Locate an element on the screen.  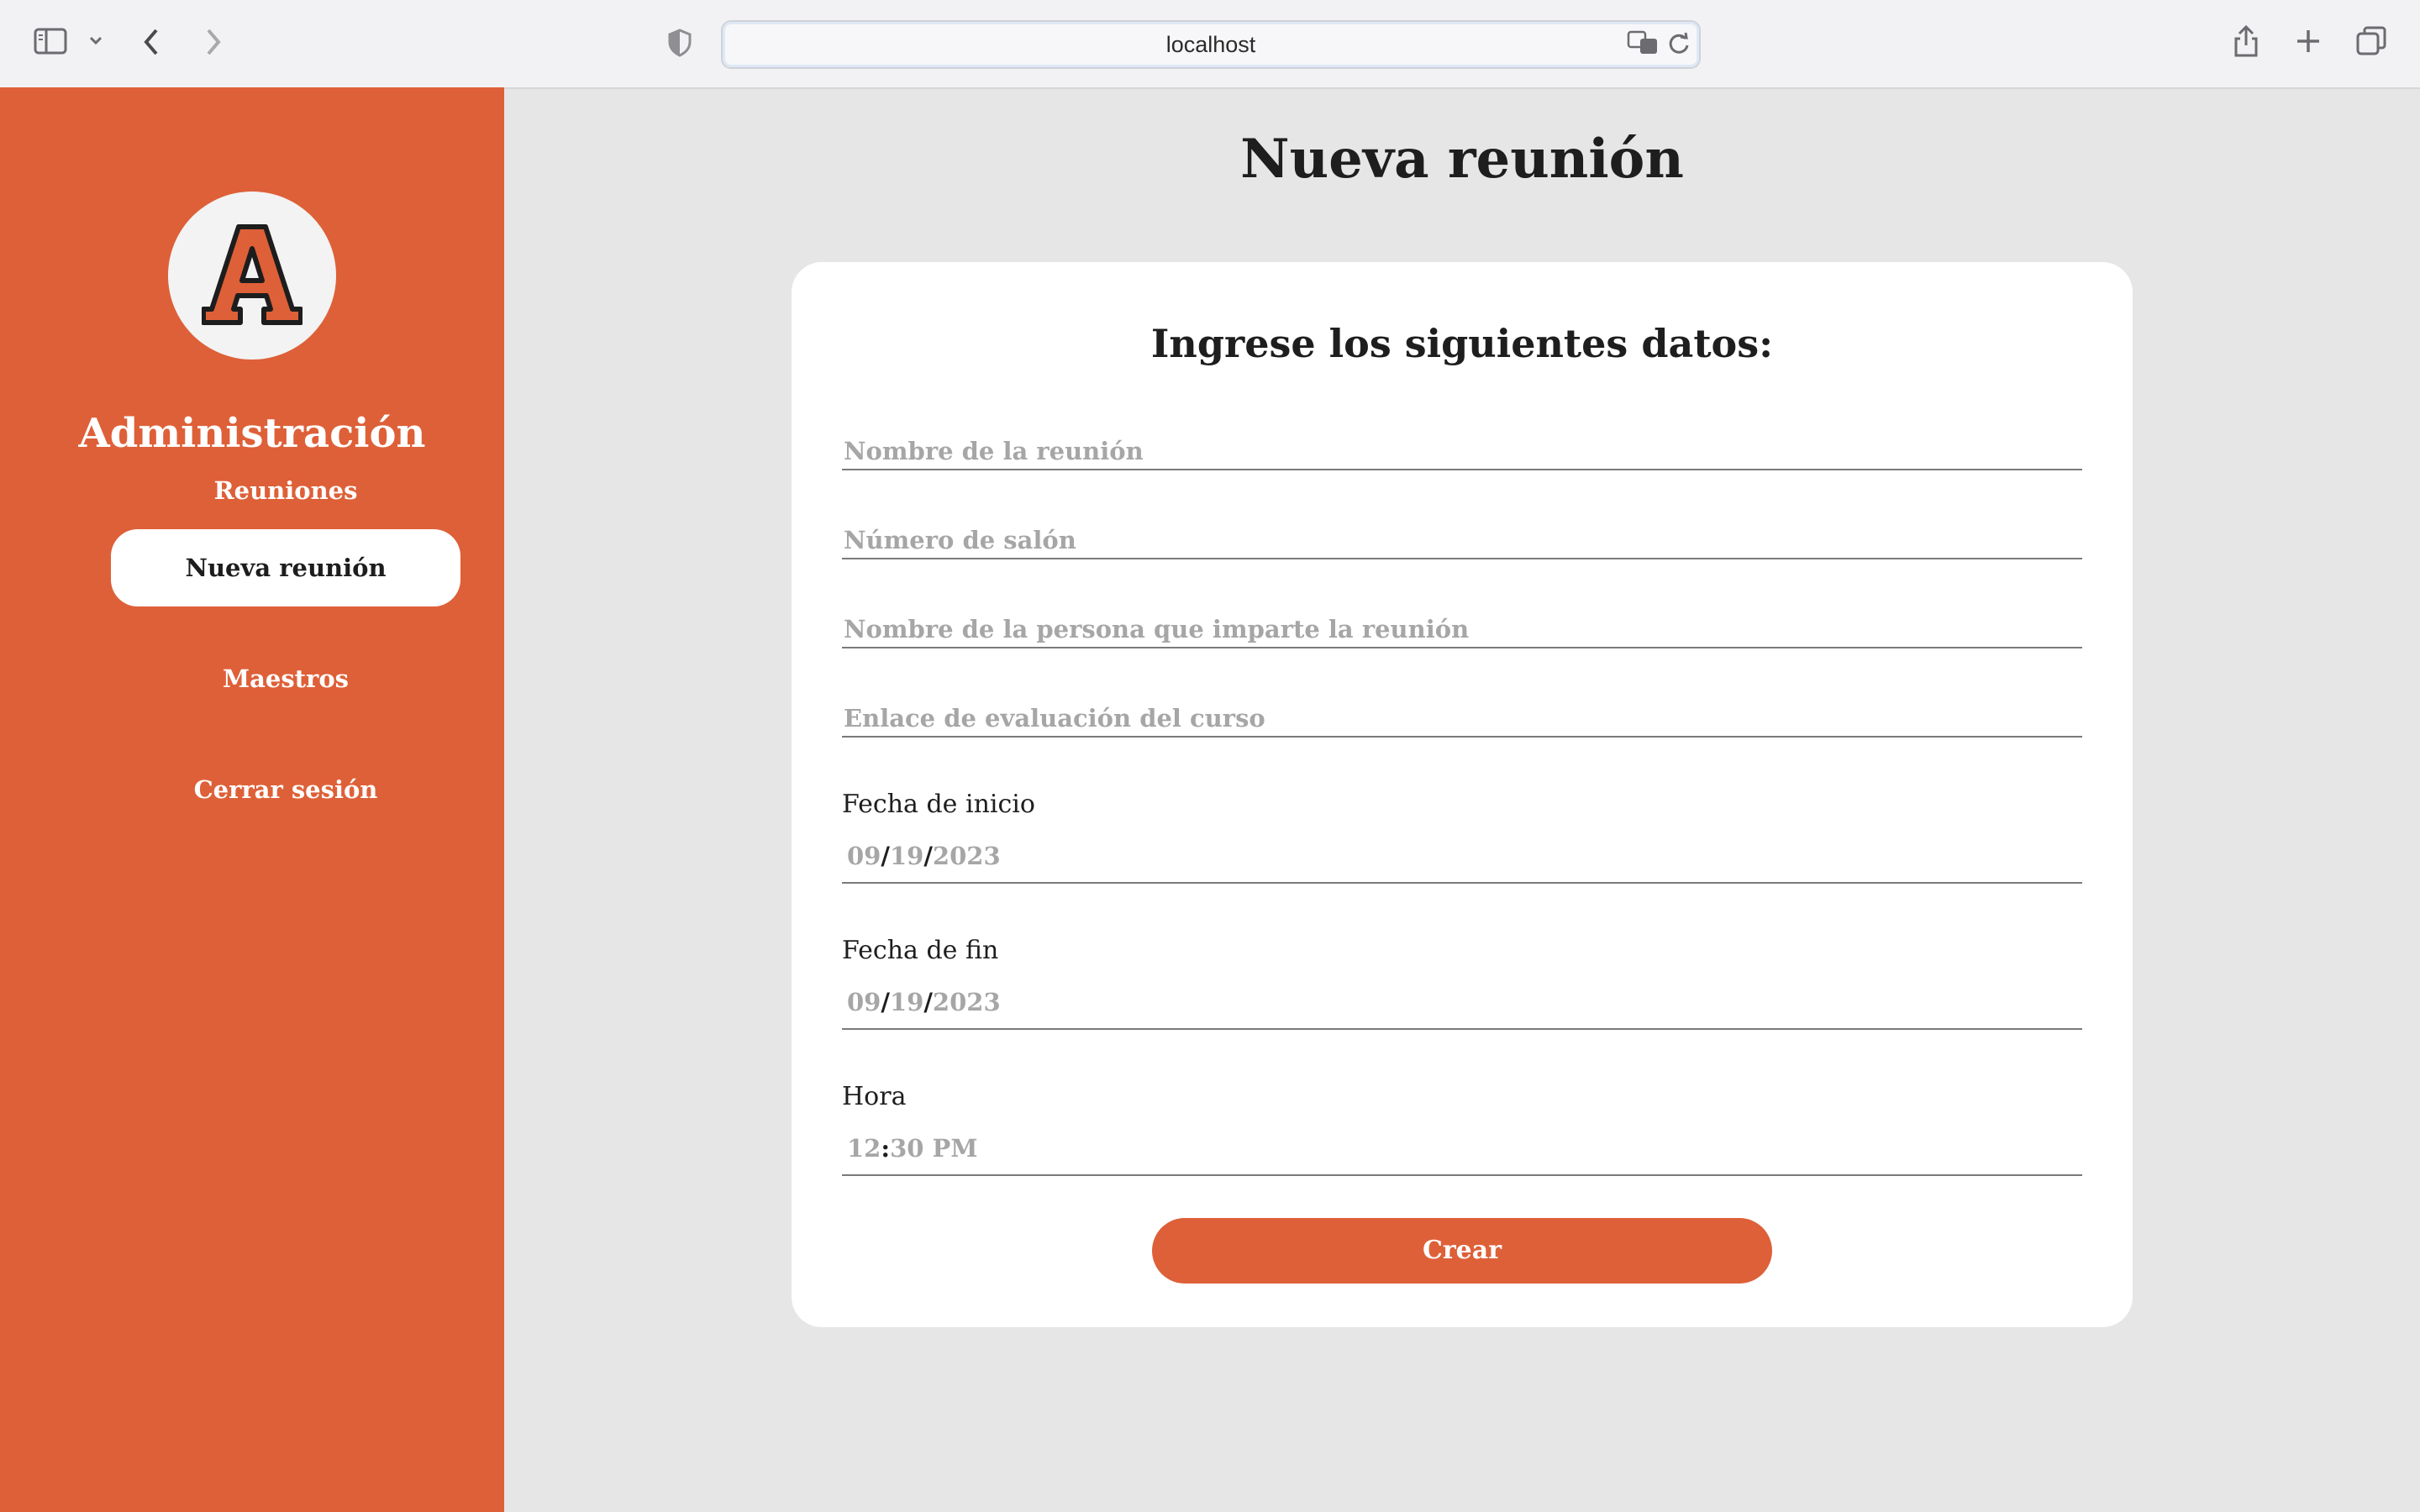
create-button: Crear is located at coordinates (1462, 1251).